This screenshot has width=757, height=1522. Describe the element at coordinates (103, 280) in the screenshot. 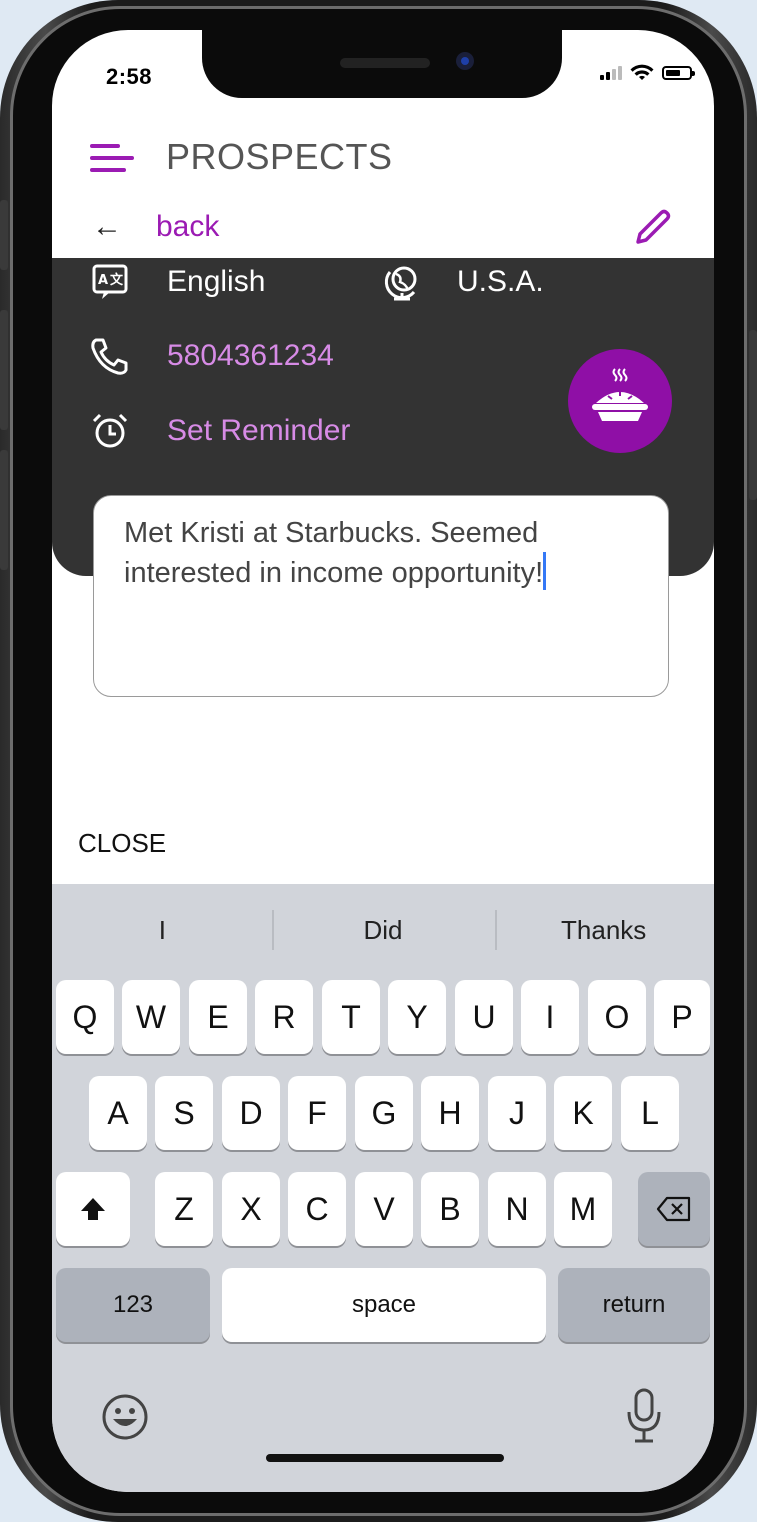

I see `svg-text: A` at that location.